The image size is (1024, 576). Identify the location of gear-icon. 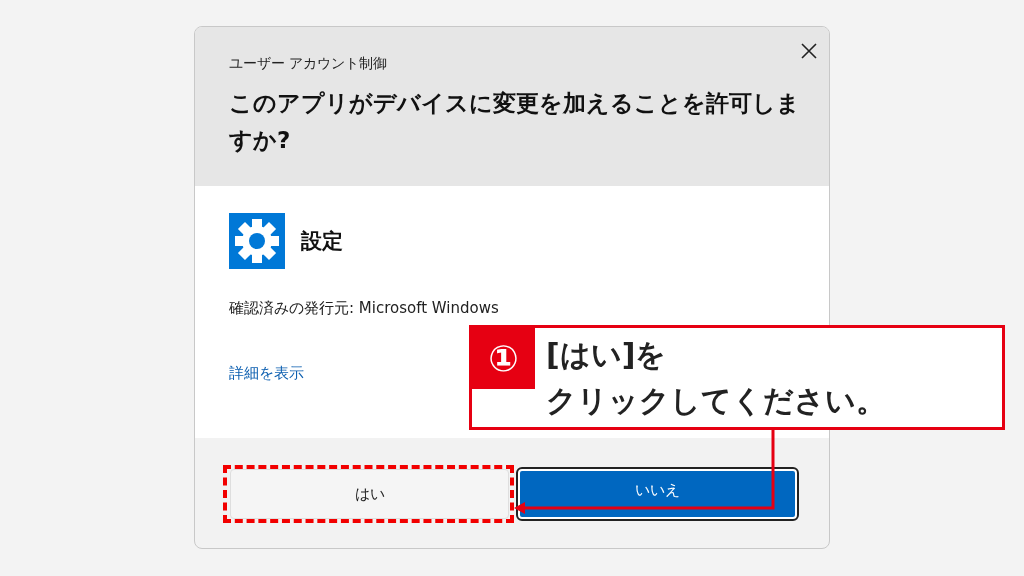
(257, 241).